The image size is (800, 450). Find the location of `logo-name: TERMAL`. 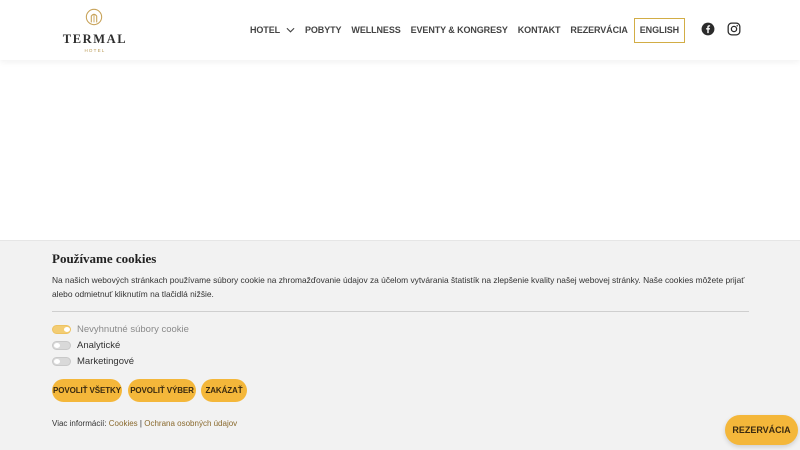

logo-name: TERMAL is located at coordinates (95, 39).